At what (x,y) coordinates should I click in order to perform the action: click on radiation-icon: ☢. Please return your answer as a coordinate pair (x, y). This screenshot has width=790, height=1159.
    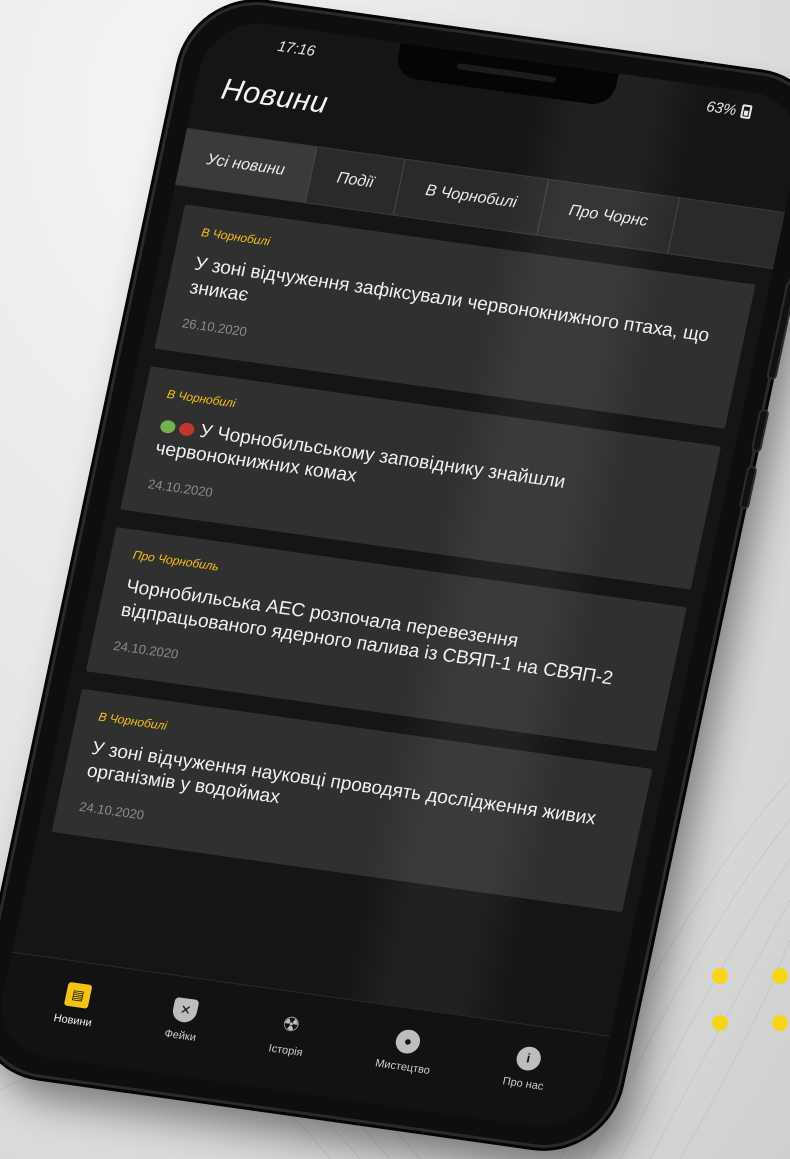
    Looking at the image, I should click on (291, 1025).